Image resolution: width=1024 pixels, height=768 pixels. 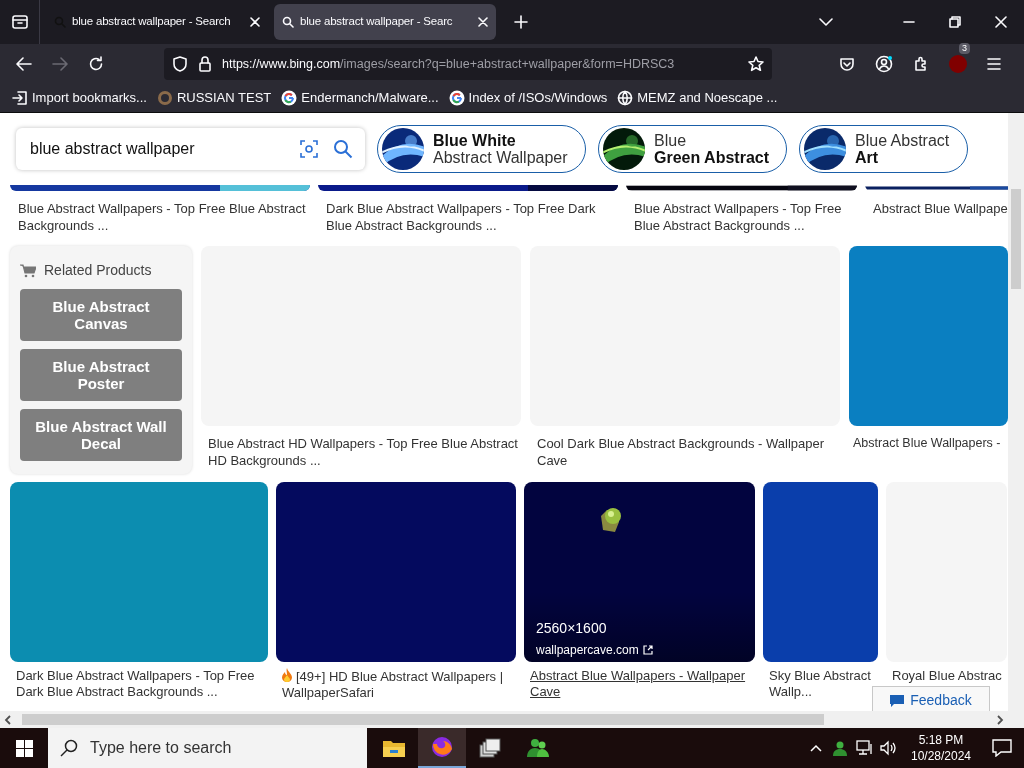 What do you see at coordinates (711, 157) in the screenshot?
I see `suggestion-text: Green Abstract` at bounding box center [711, 157].